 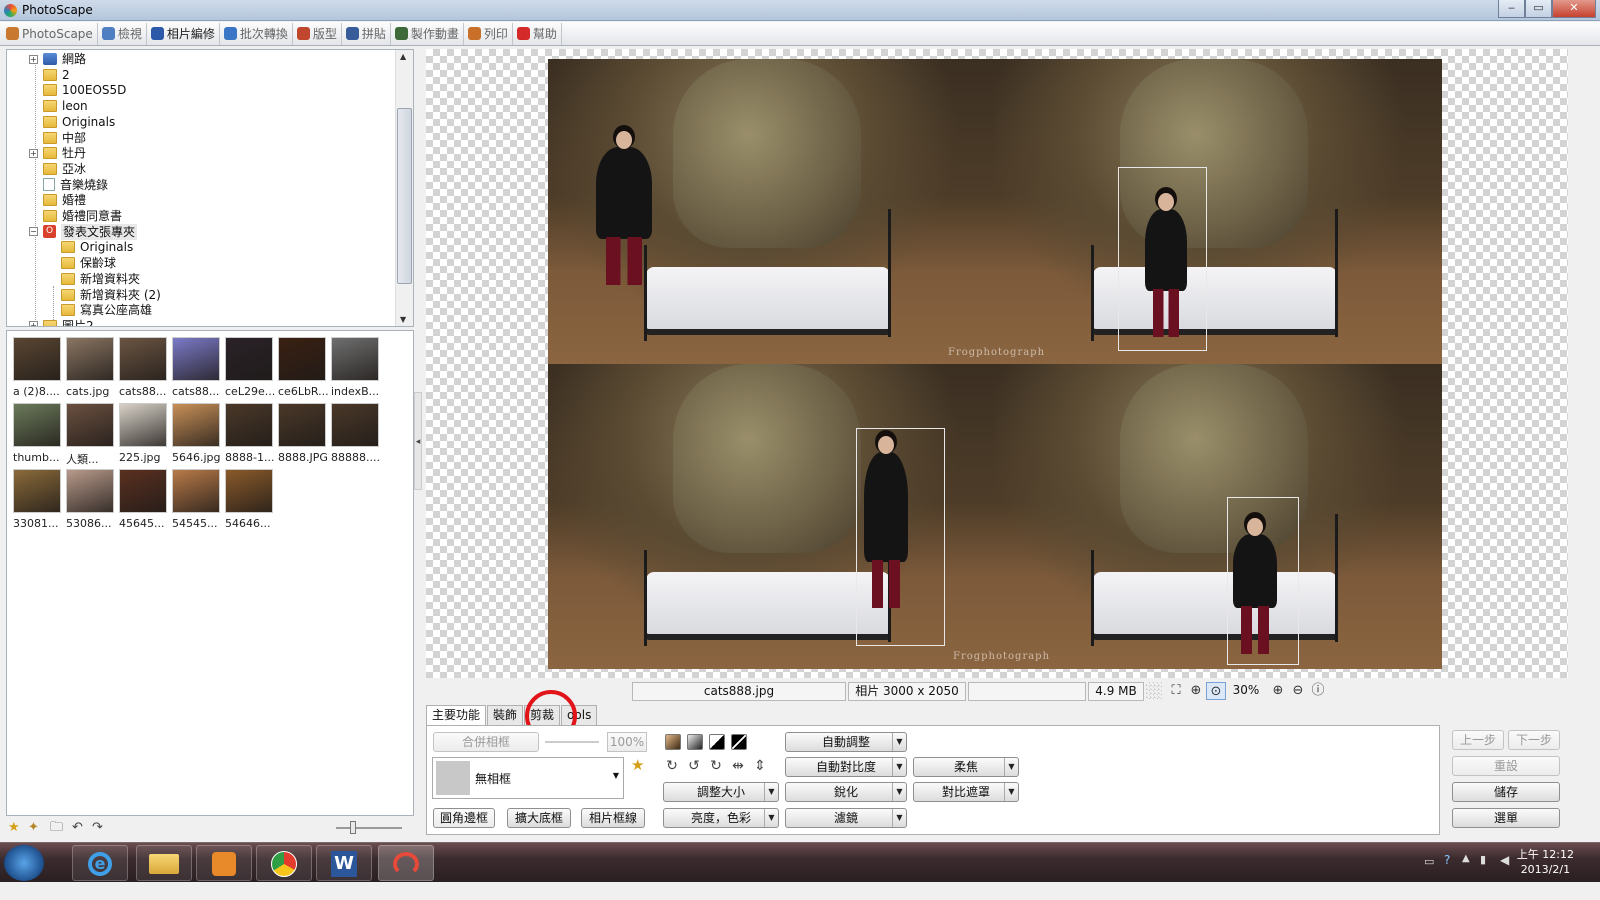 What do you see at coordinates (899, 792) in the screenshot?
I see `sharpen-dropdown-icon: ▼` at bounding box center [899, 792].